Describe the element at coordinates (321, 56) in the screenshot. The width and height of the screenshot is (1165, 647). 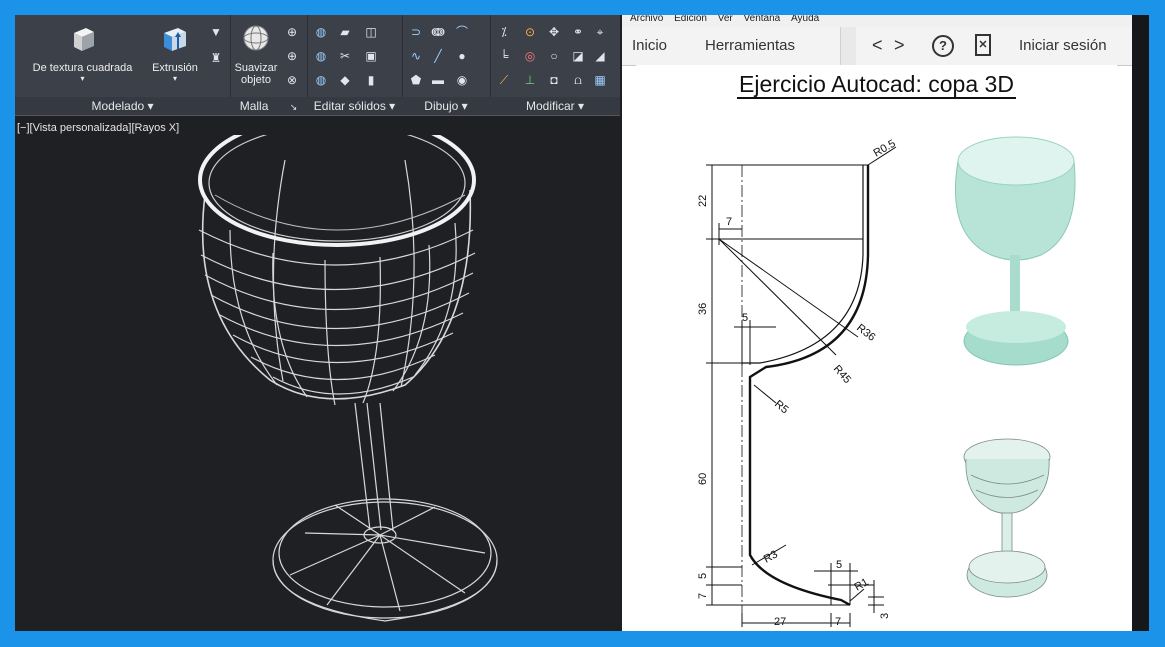
I see `subtract-icon: ◍` at that location.